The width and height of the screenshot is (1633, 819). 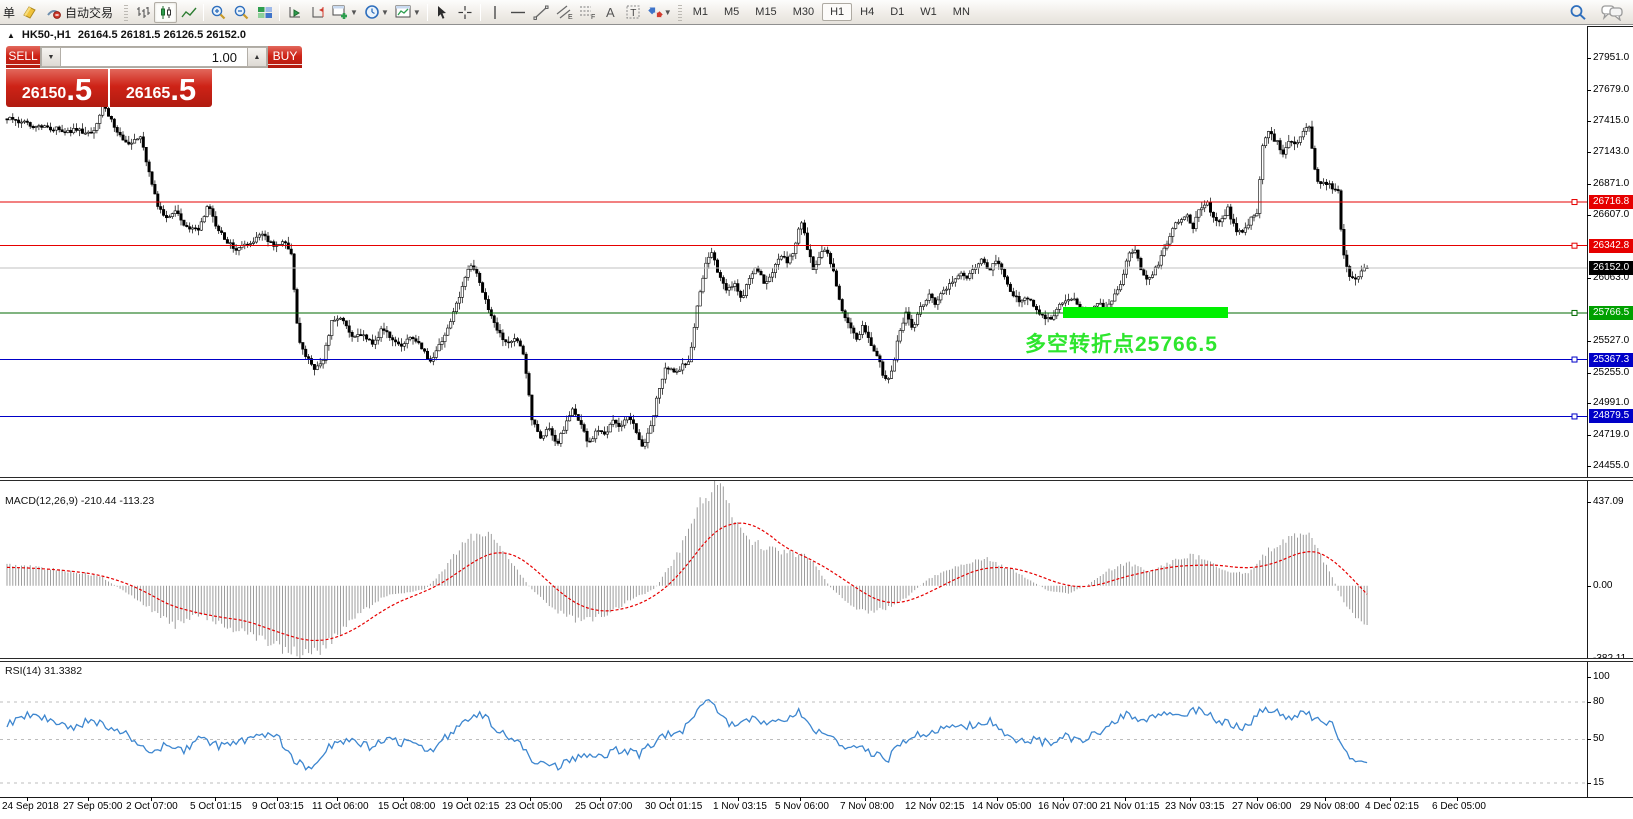 I want to click on timeframe-button-MN: MN, so click(x=961, y=12).